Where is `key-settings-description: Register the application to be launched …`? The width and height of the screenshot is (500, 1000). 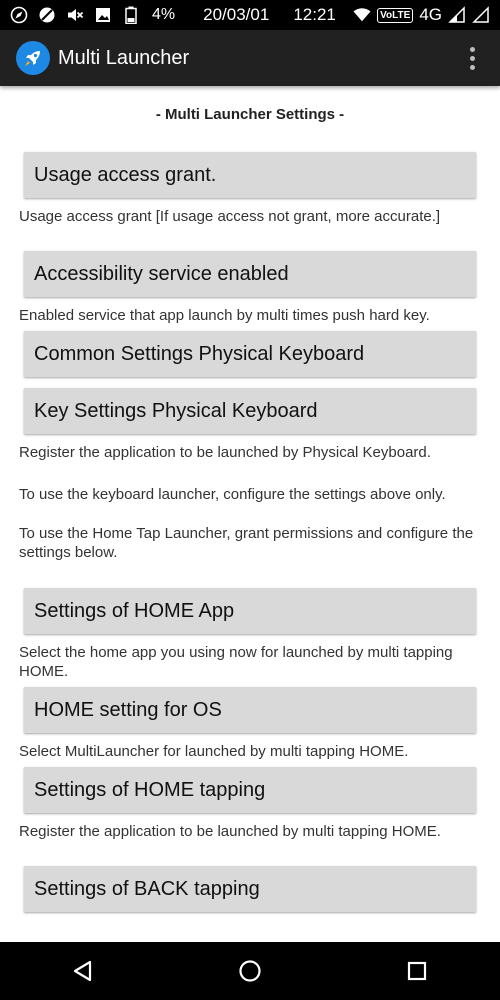 key-settings-description: Register the application to be launched … is located at coordinates (225, 452).